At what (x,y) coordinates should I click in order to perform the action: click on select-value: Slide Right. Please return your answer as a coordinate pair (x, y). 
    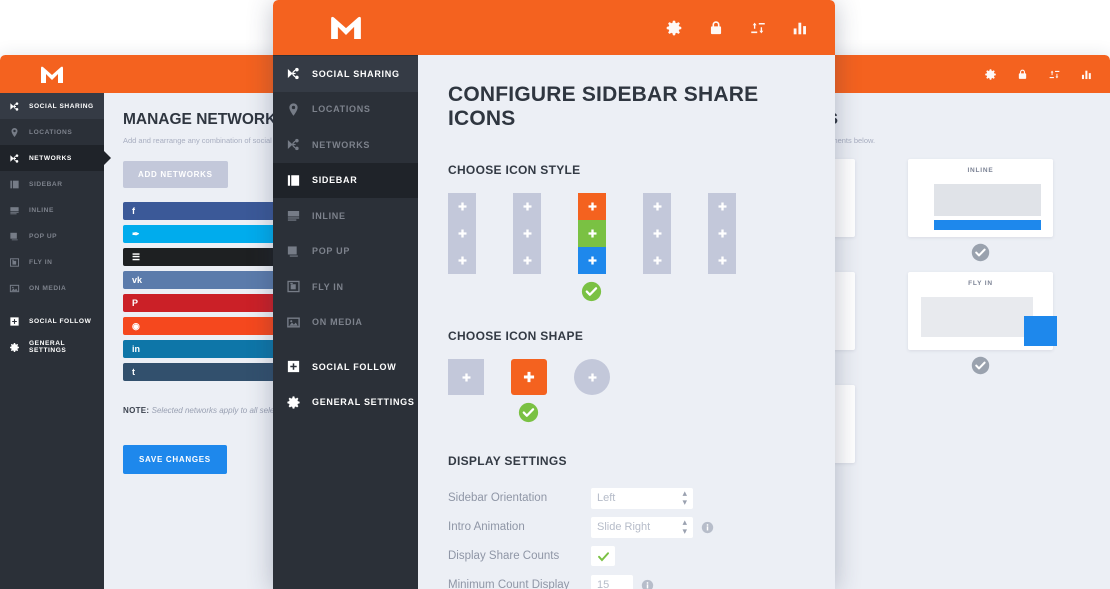
    Looking at the image, I should click on (624, 527).